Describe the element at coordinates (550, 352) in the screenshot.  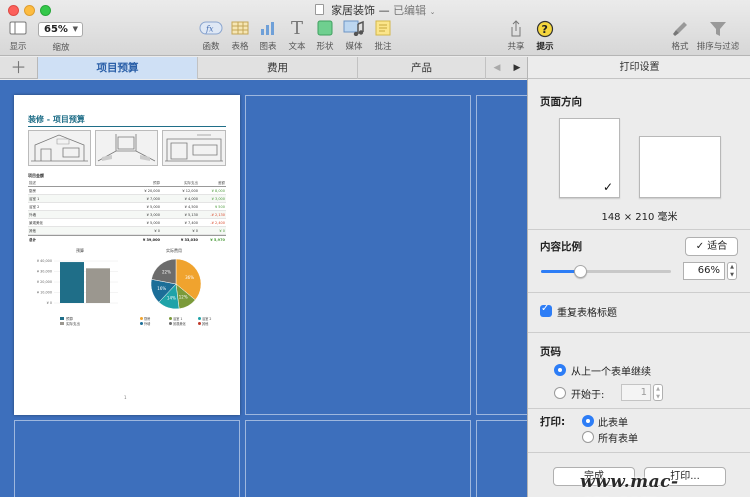
I see `page-numbers-label: 页码` at that location.